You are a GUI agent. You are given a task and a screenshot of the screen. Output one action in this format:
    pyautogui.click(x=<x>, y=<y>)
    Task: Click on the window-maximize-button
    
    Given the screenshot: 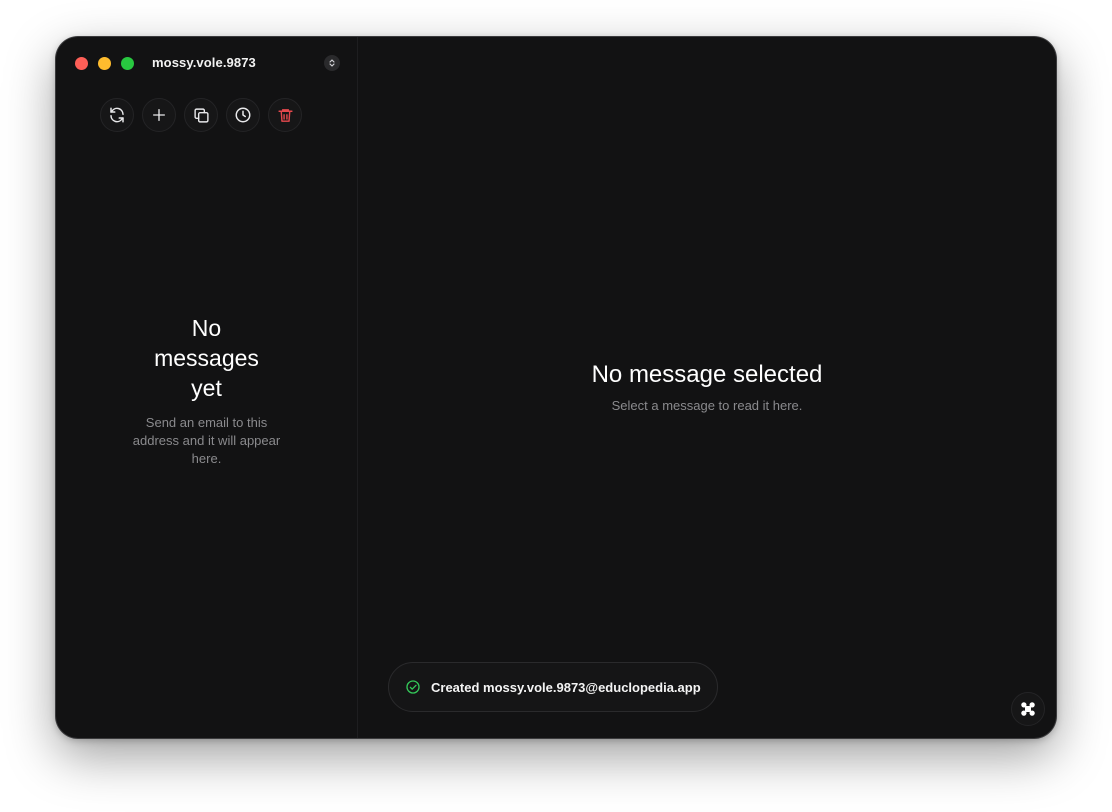 What is the action you would take?
    pyautogui.click(x=127, y=63)
    